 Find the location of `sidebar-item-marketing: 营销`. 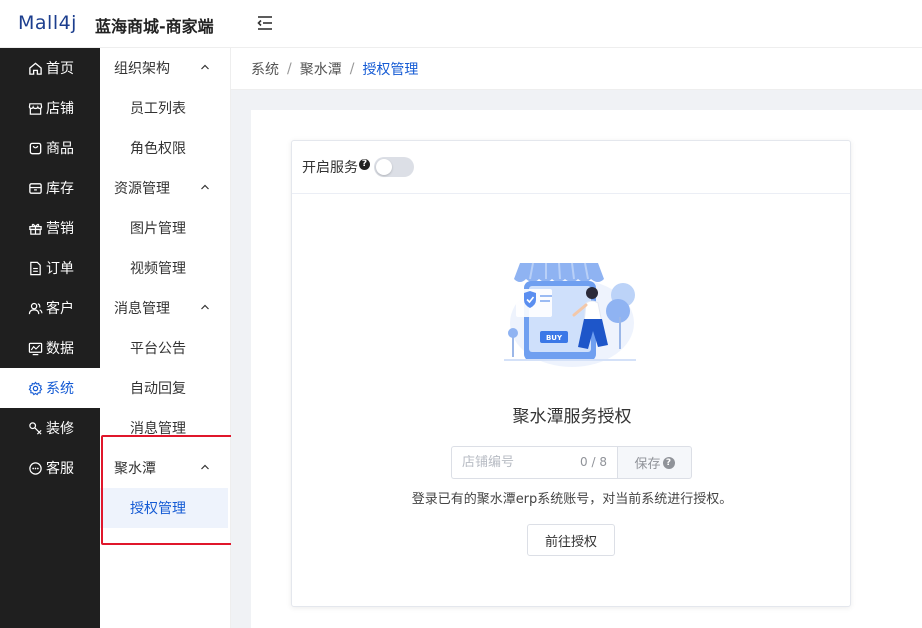

sidebar-item-marketing: 营销 is located at coordinates (50, 228).